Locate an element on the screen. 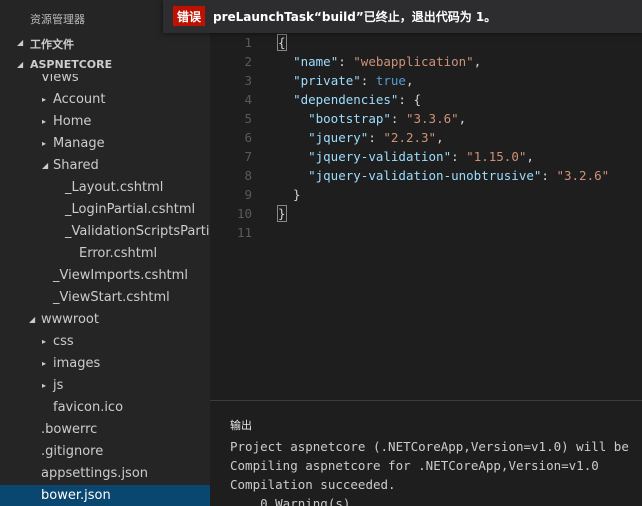 Image resolution: width=642 pixels, height=506 pixels. code-token: "name" is located at coordinates (316, 61).